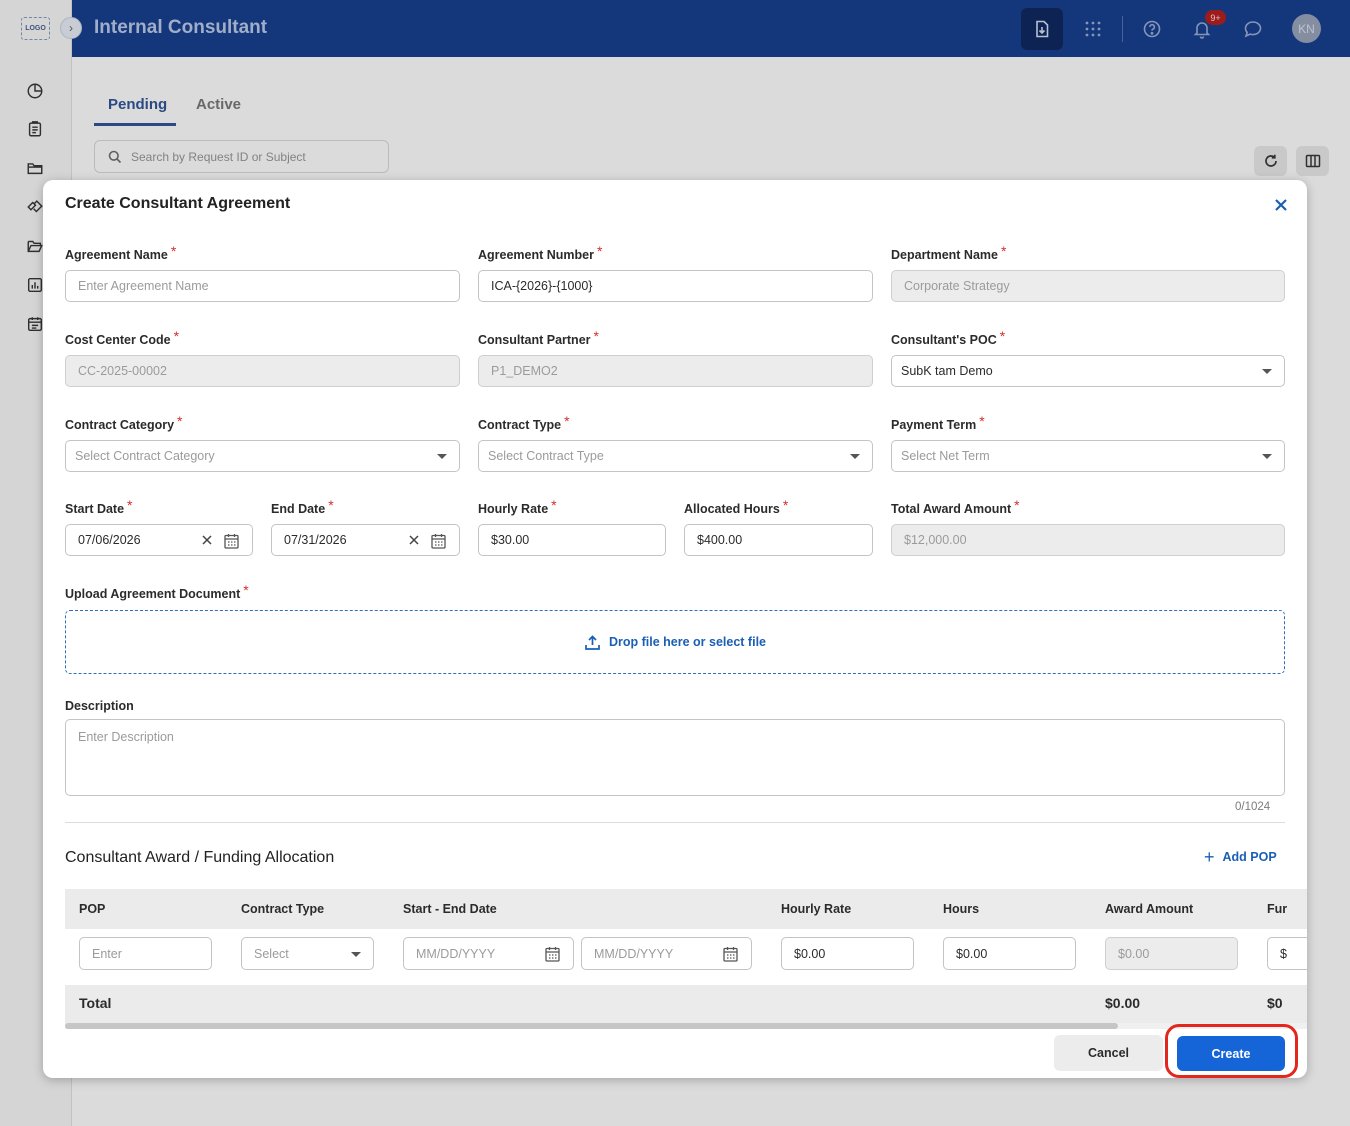 The image size is (1350, 1126). I want to click on description-char-counter: 0/1024, so click(1253, 807).